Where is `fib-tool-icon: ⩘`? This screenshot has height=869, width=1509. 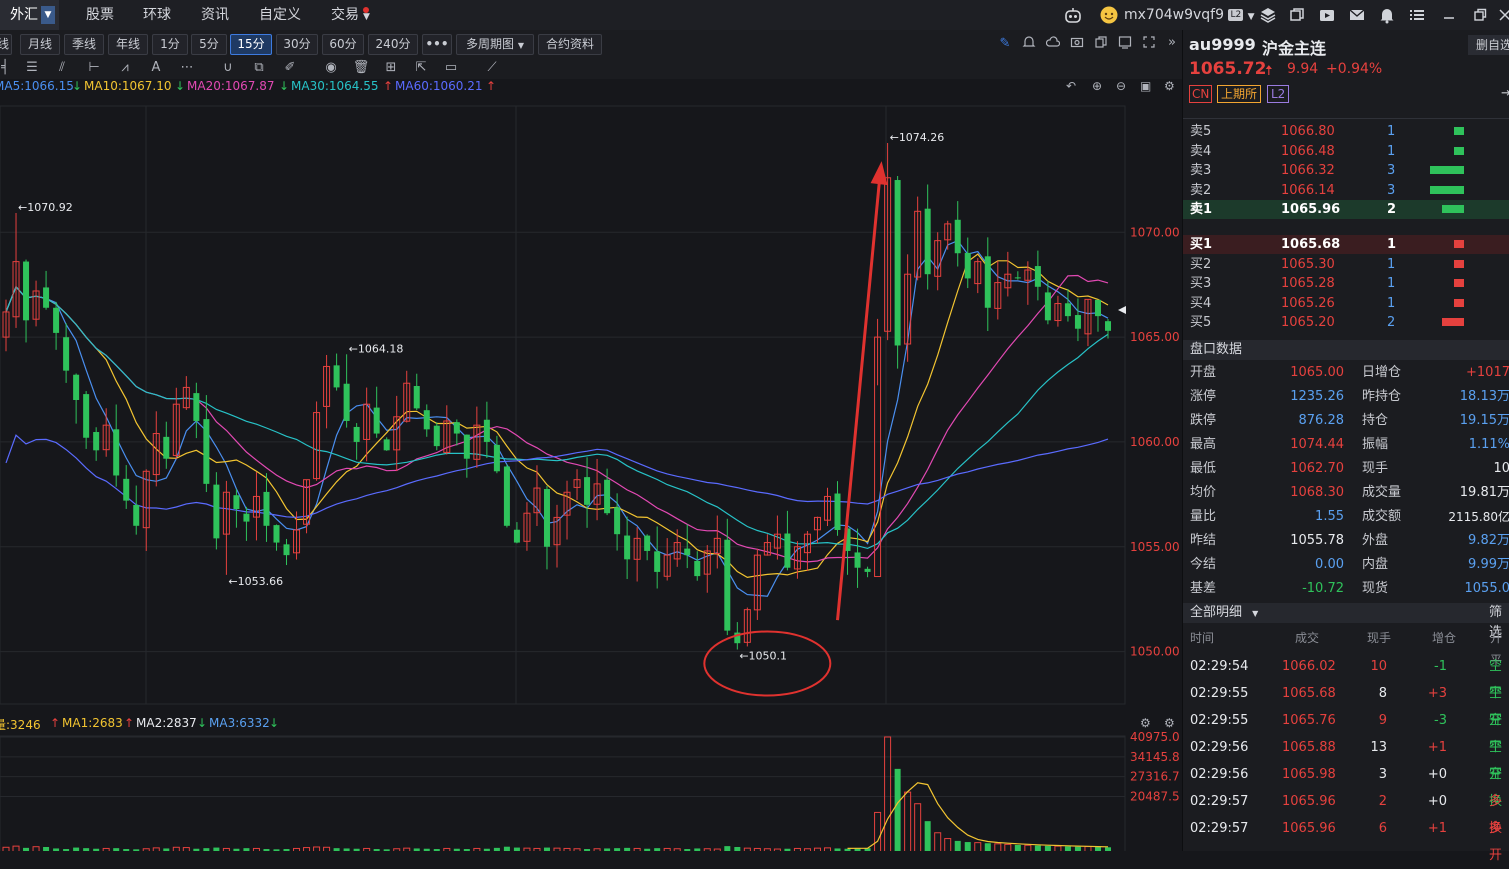
fib-tool-icon: ⩘ is located at coordinates (125, 68).